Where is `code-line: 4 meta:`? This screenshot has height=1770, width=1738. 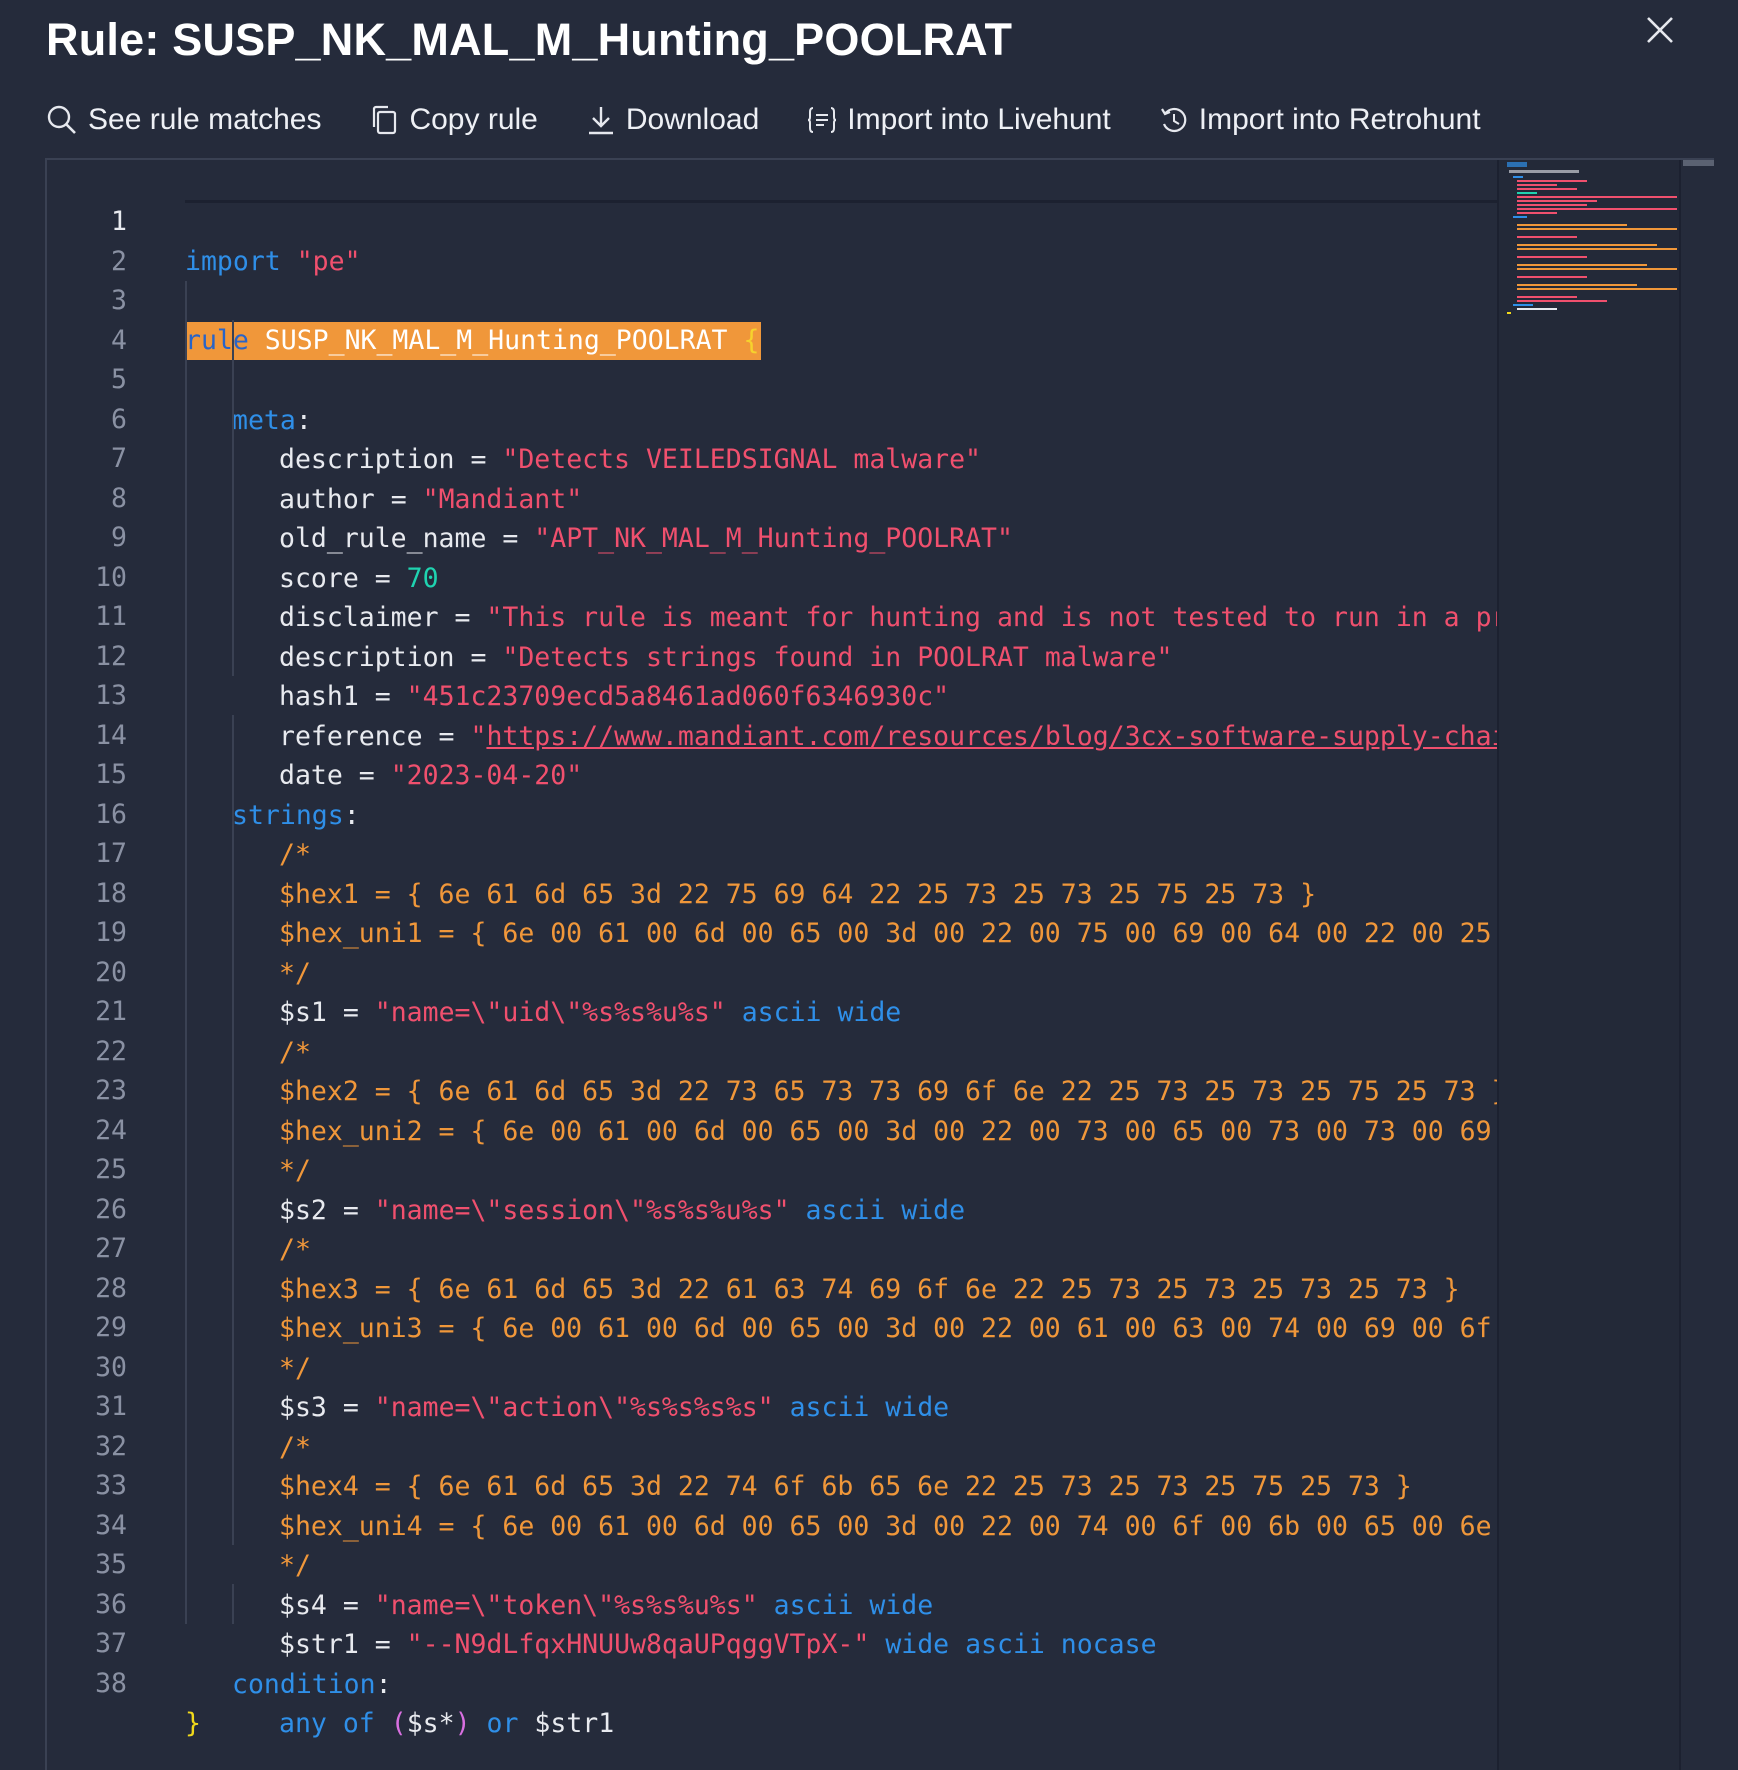
code-line: 4 meta: is located at coordinates (772, 358).